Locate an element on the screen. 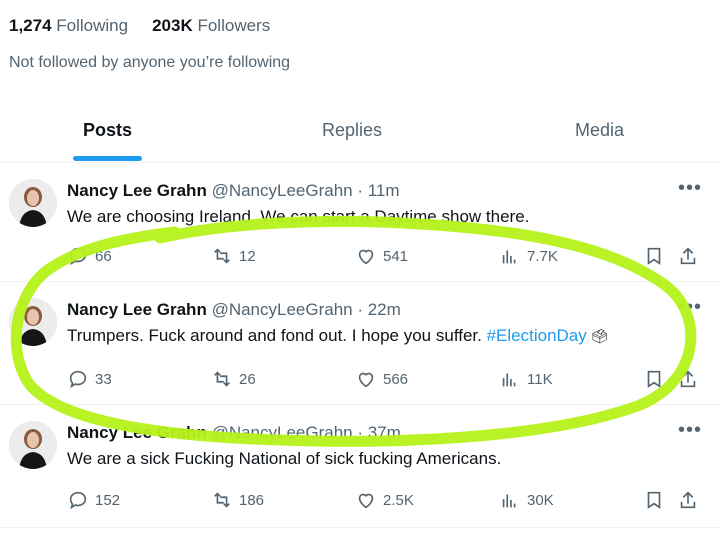 Image resolution: width=720 pixels, height=548 pixels. ballot-box-icon: 🗳 is located at coordinates (597, 336).